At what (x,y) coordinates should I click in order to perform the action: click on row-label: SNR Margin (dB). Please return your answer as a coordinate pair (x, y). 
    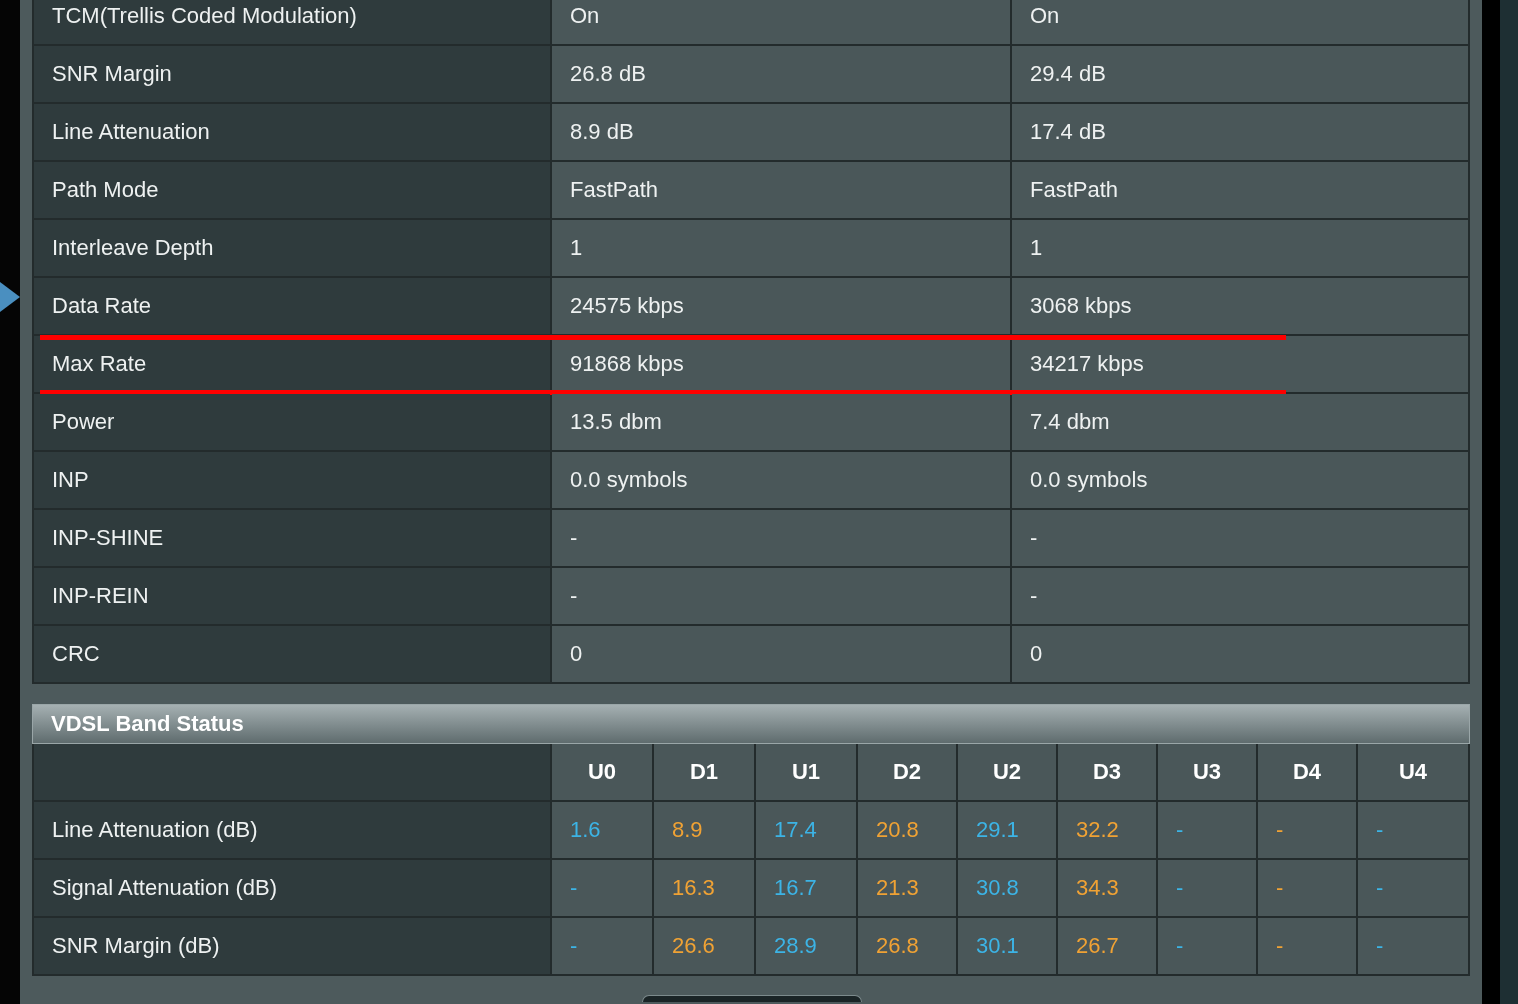
    Looking at the image, I should click on (292, 946).